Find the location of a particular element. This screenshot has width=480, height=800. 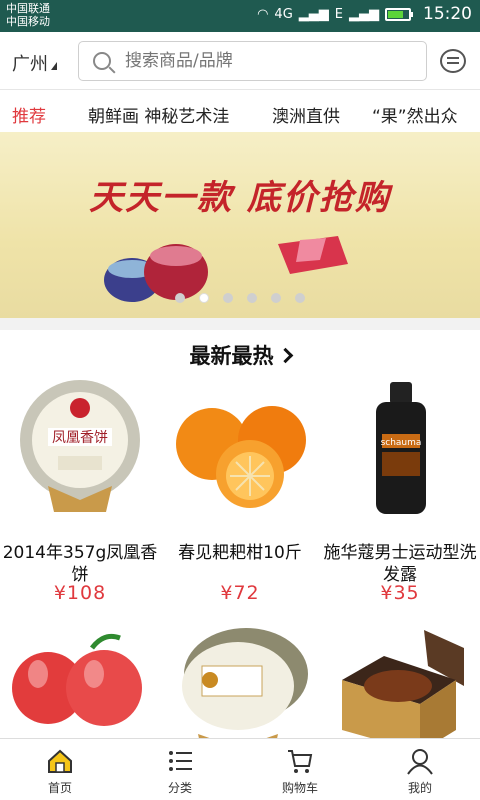

search-input is located at coordinates (255, 61).